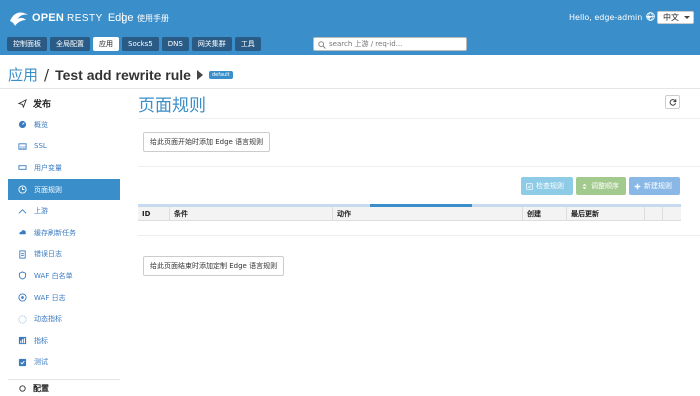  Describe the element at coordinates (140, 44) in the screenshot. I see `tab-socks5: Socks5` at that location.